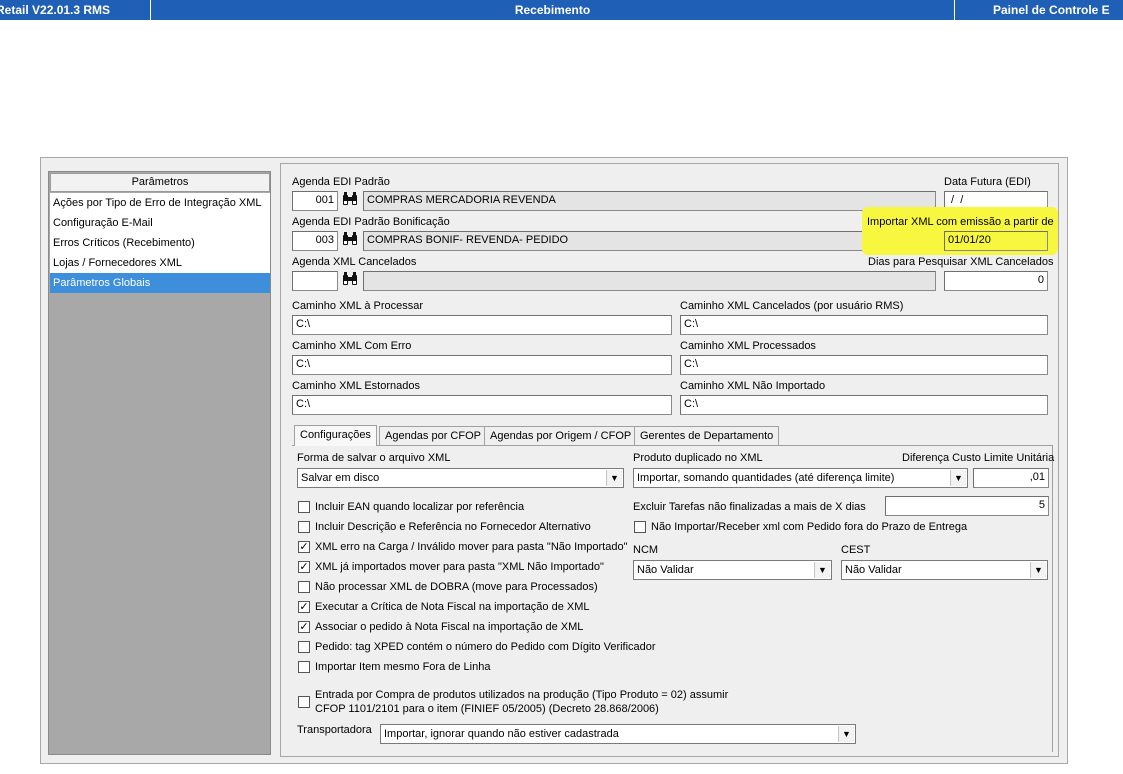 This screenshot has height=774, width=1123. Describe the element at coordinates (304, 507) in the screenshot. I see `incluir-ean-checkbox` at that location.